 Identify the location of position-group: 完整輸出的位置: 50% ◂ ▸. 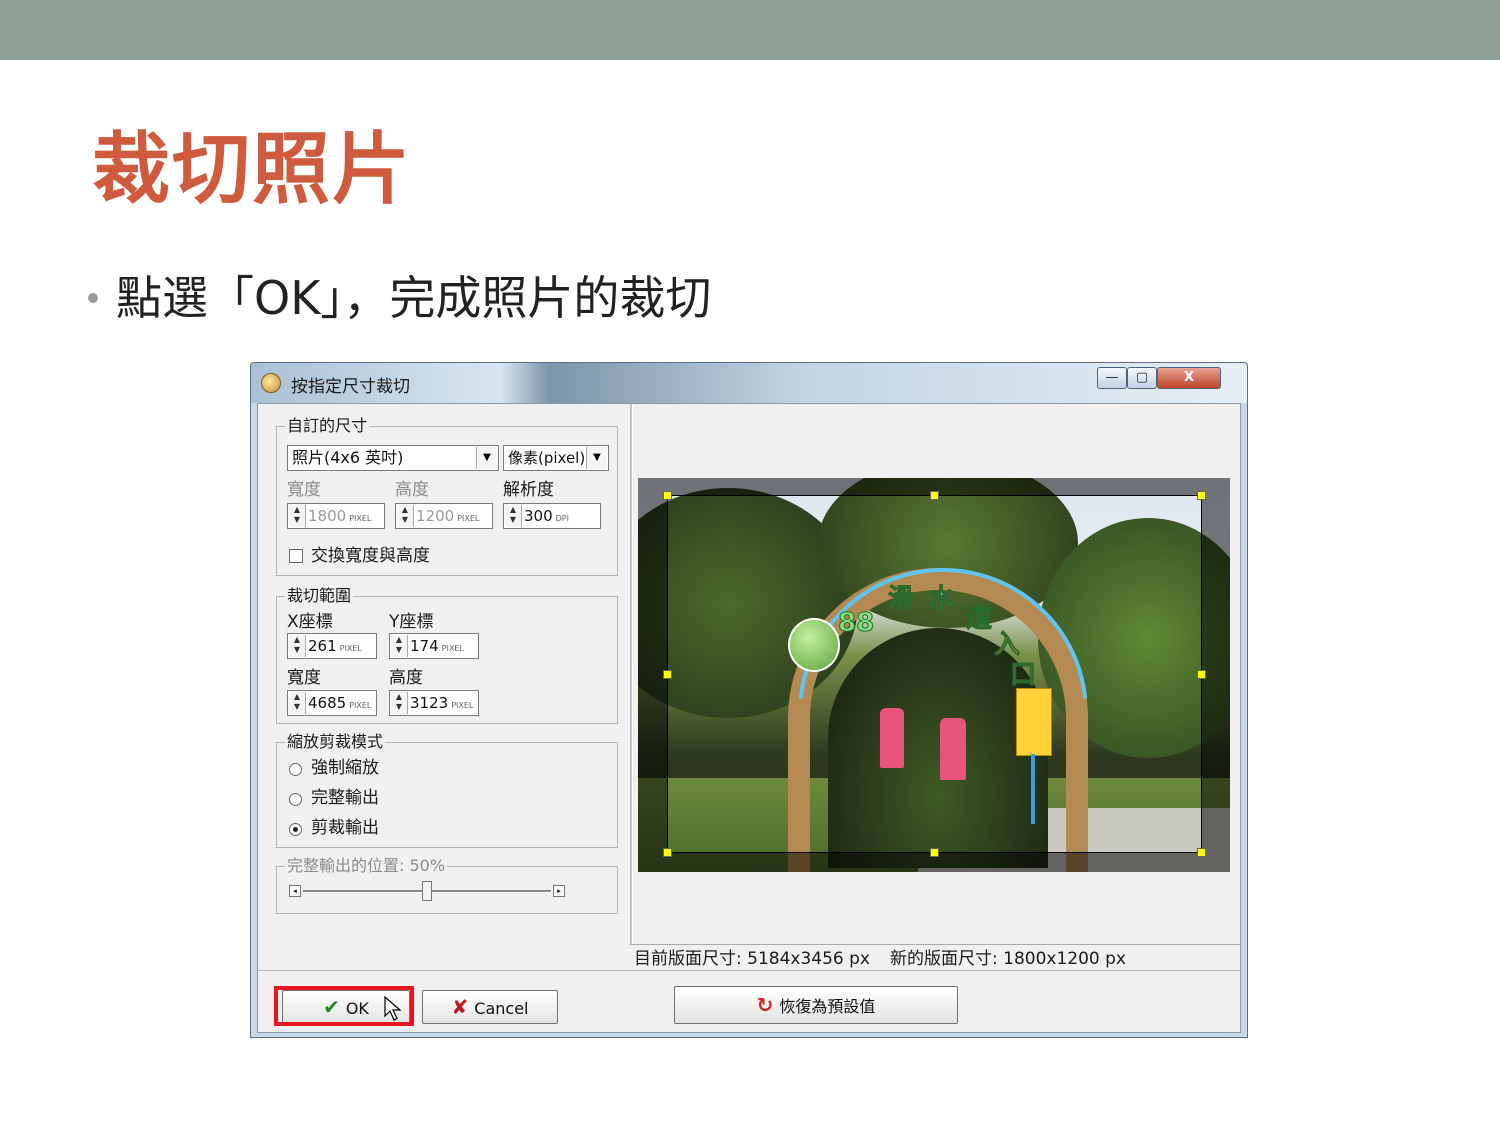
(447, 884).